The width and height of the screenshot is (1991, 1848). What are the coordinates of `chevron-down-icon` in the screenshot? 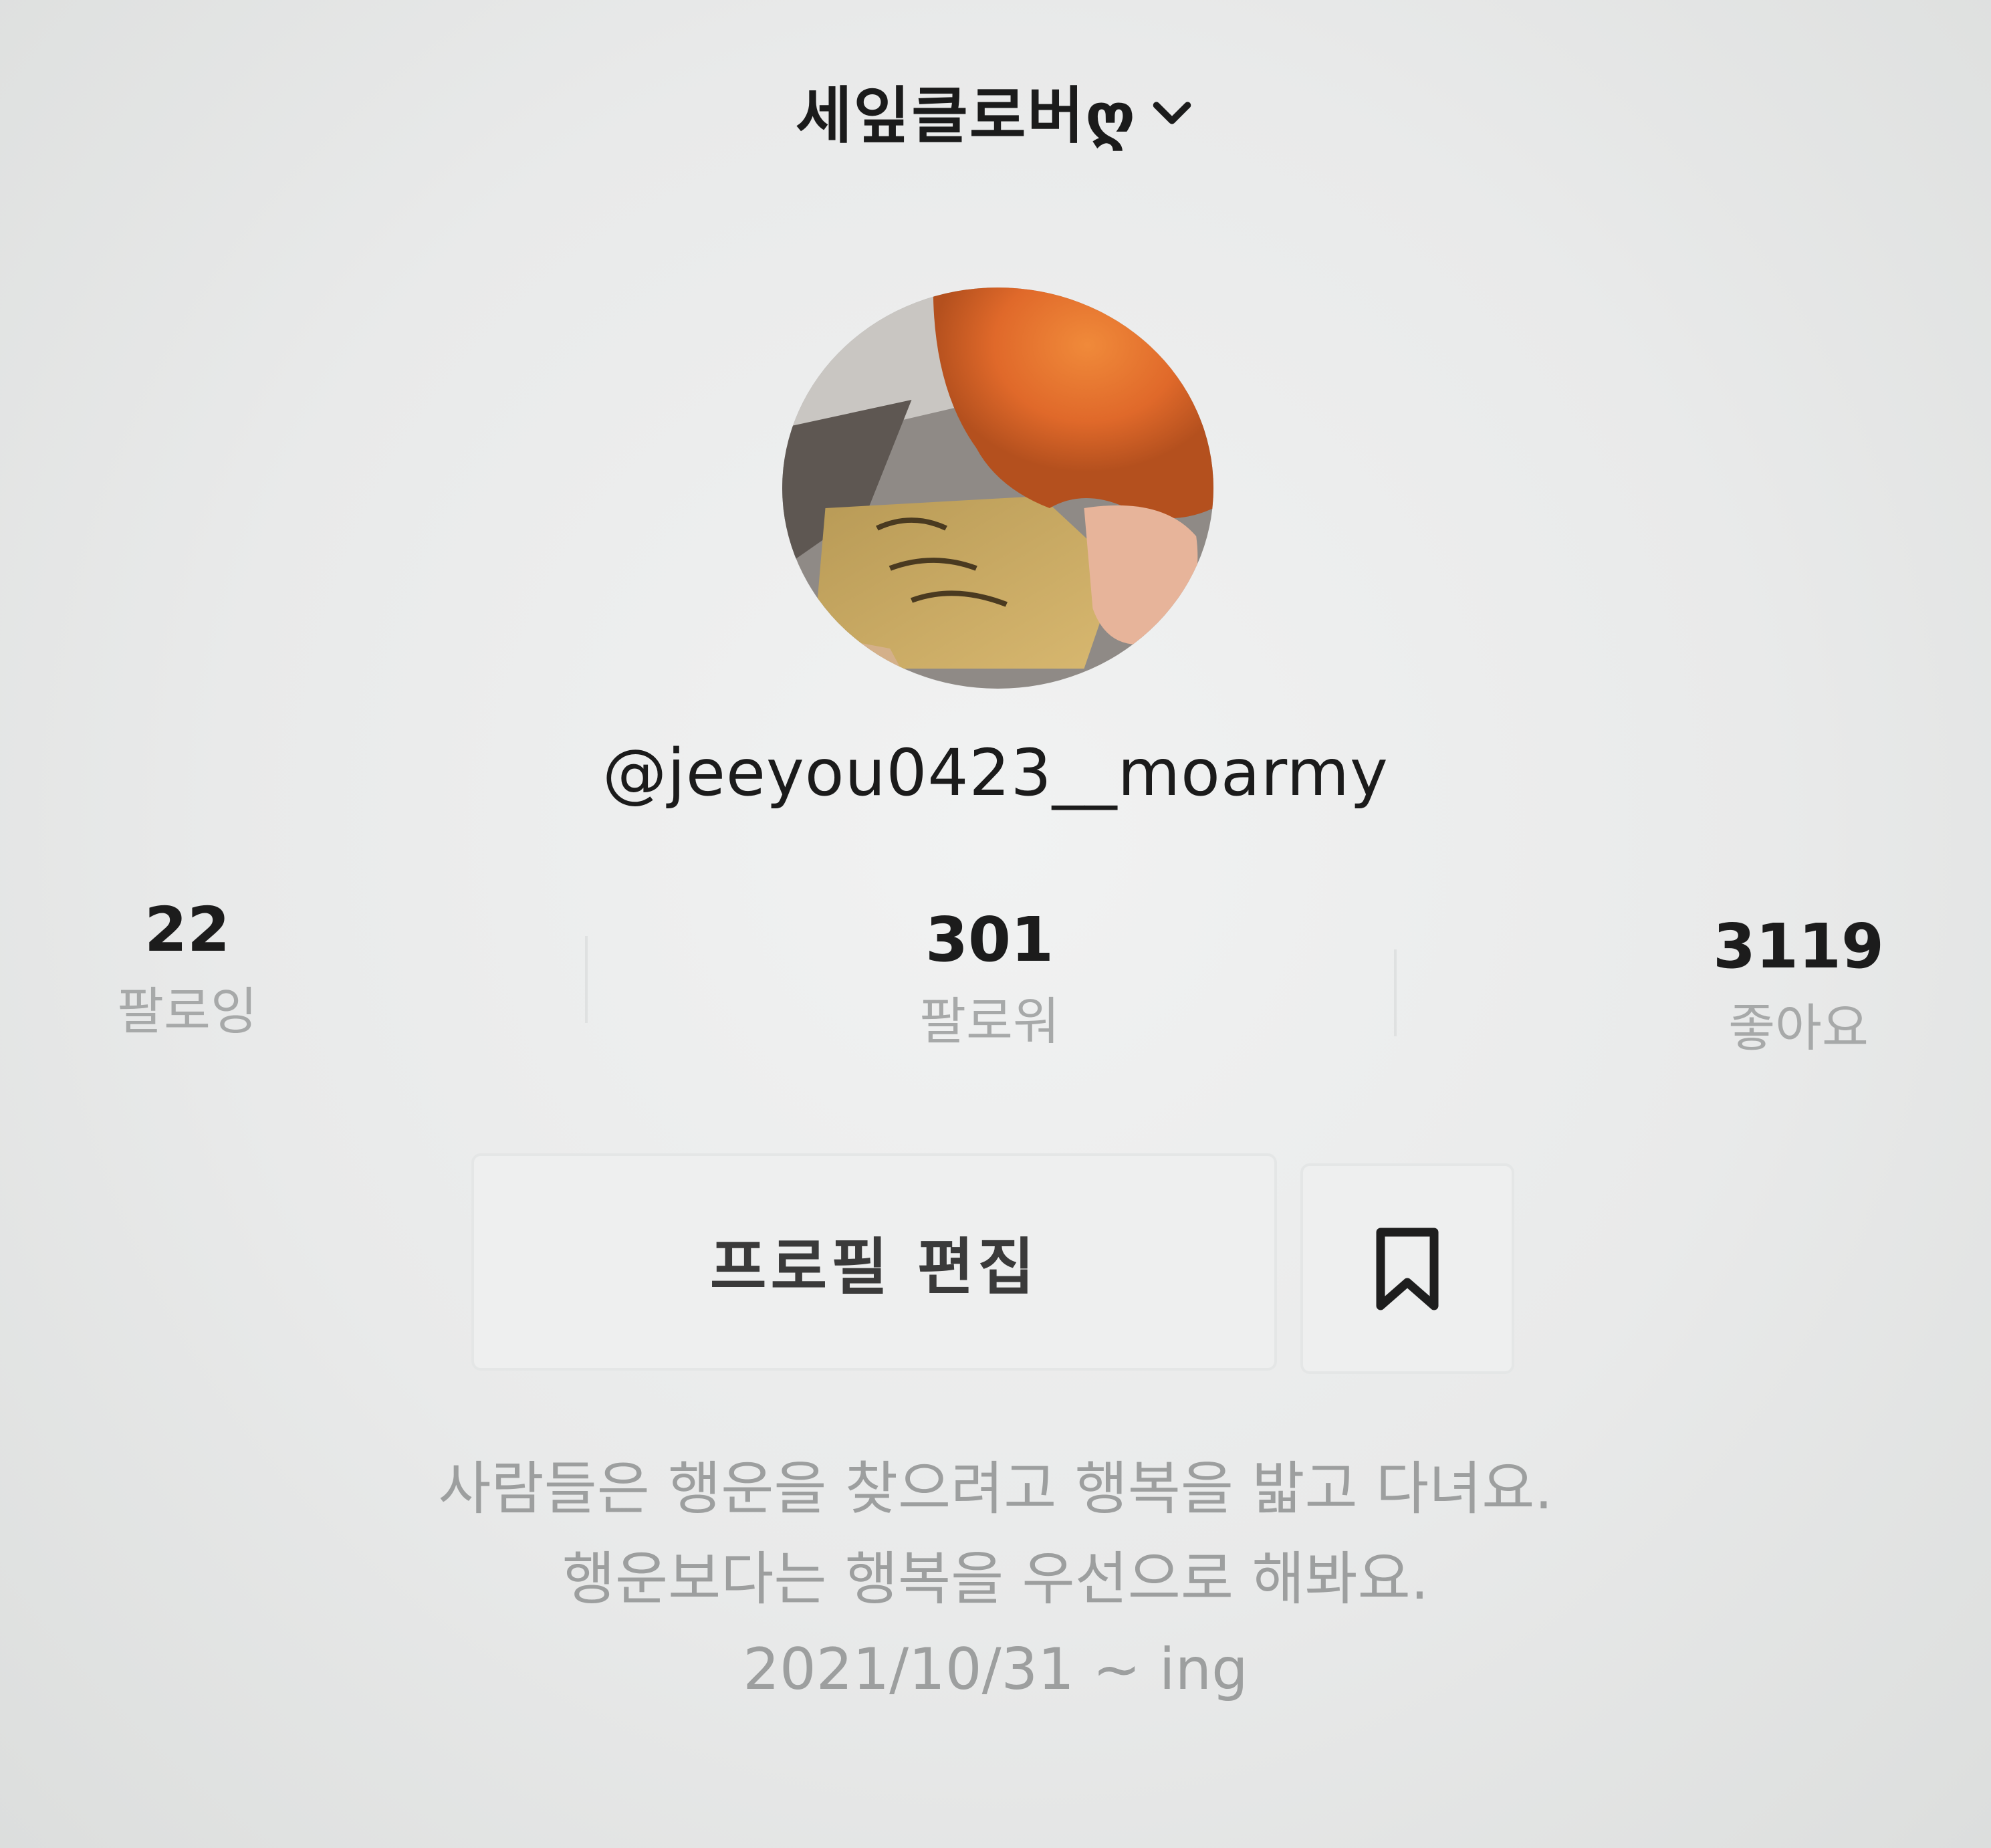 It's located at (1172, 113).